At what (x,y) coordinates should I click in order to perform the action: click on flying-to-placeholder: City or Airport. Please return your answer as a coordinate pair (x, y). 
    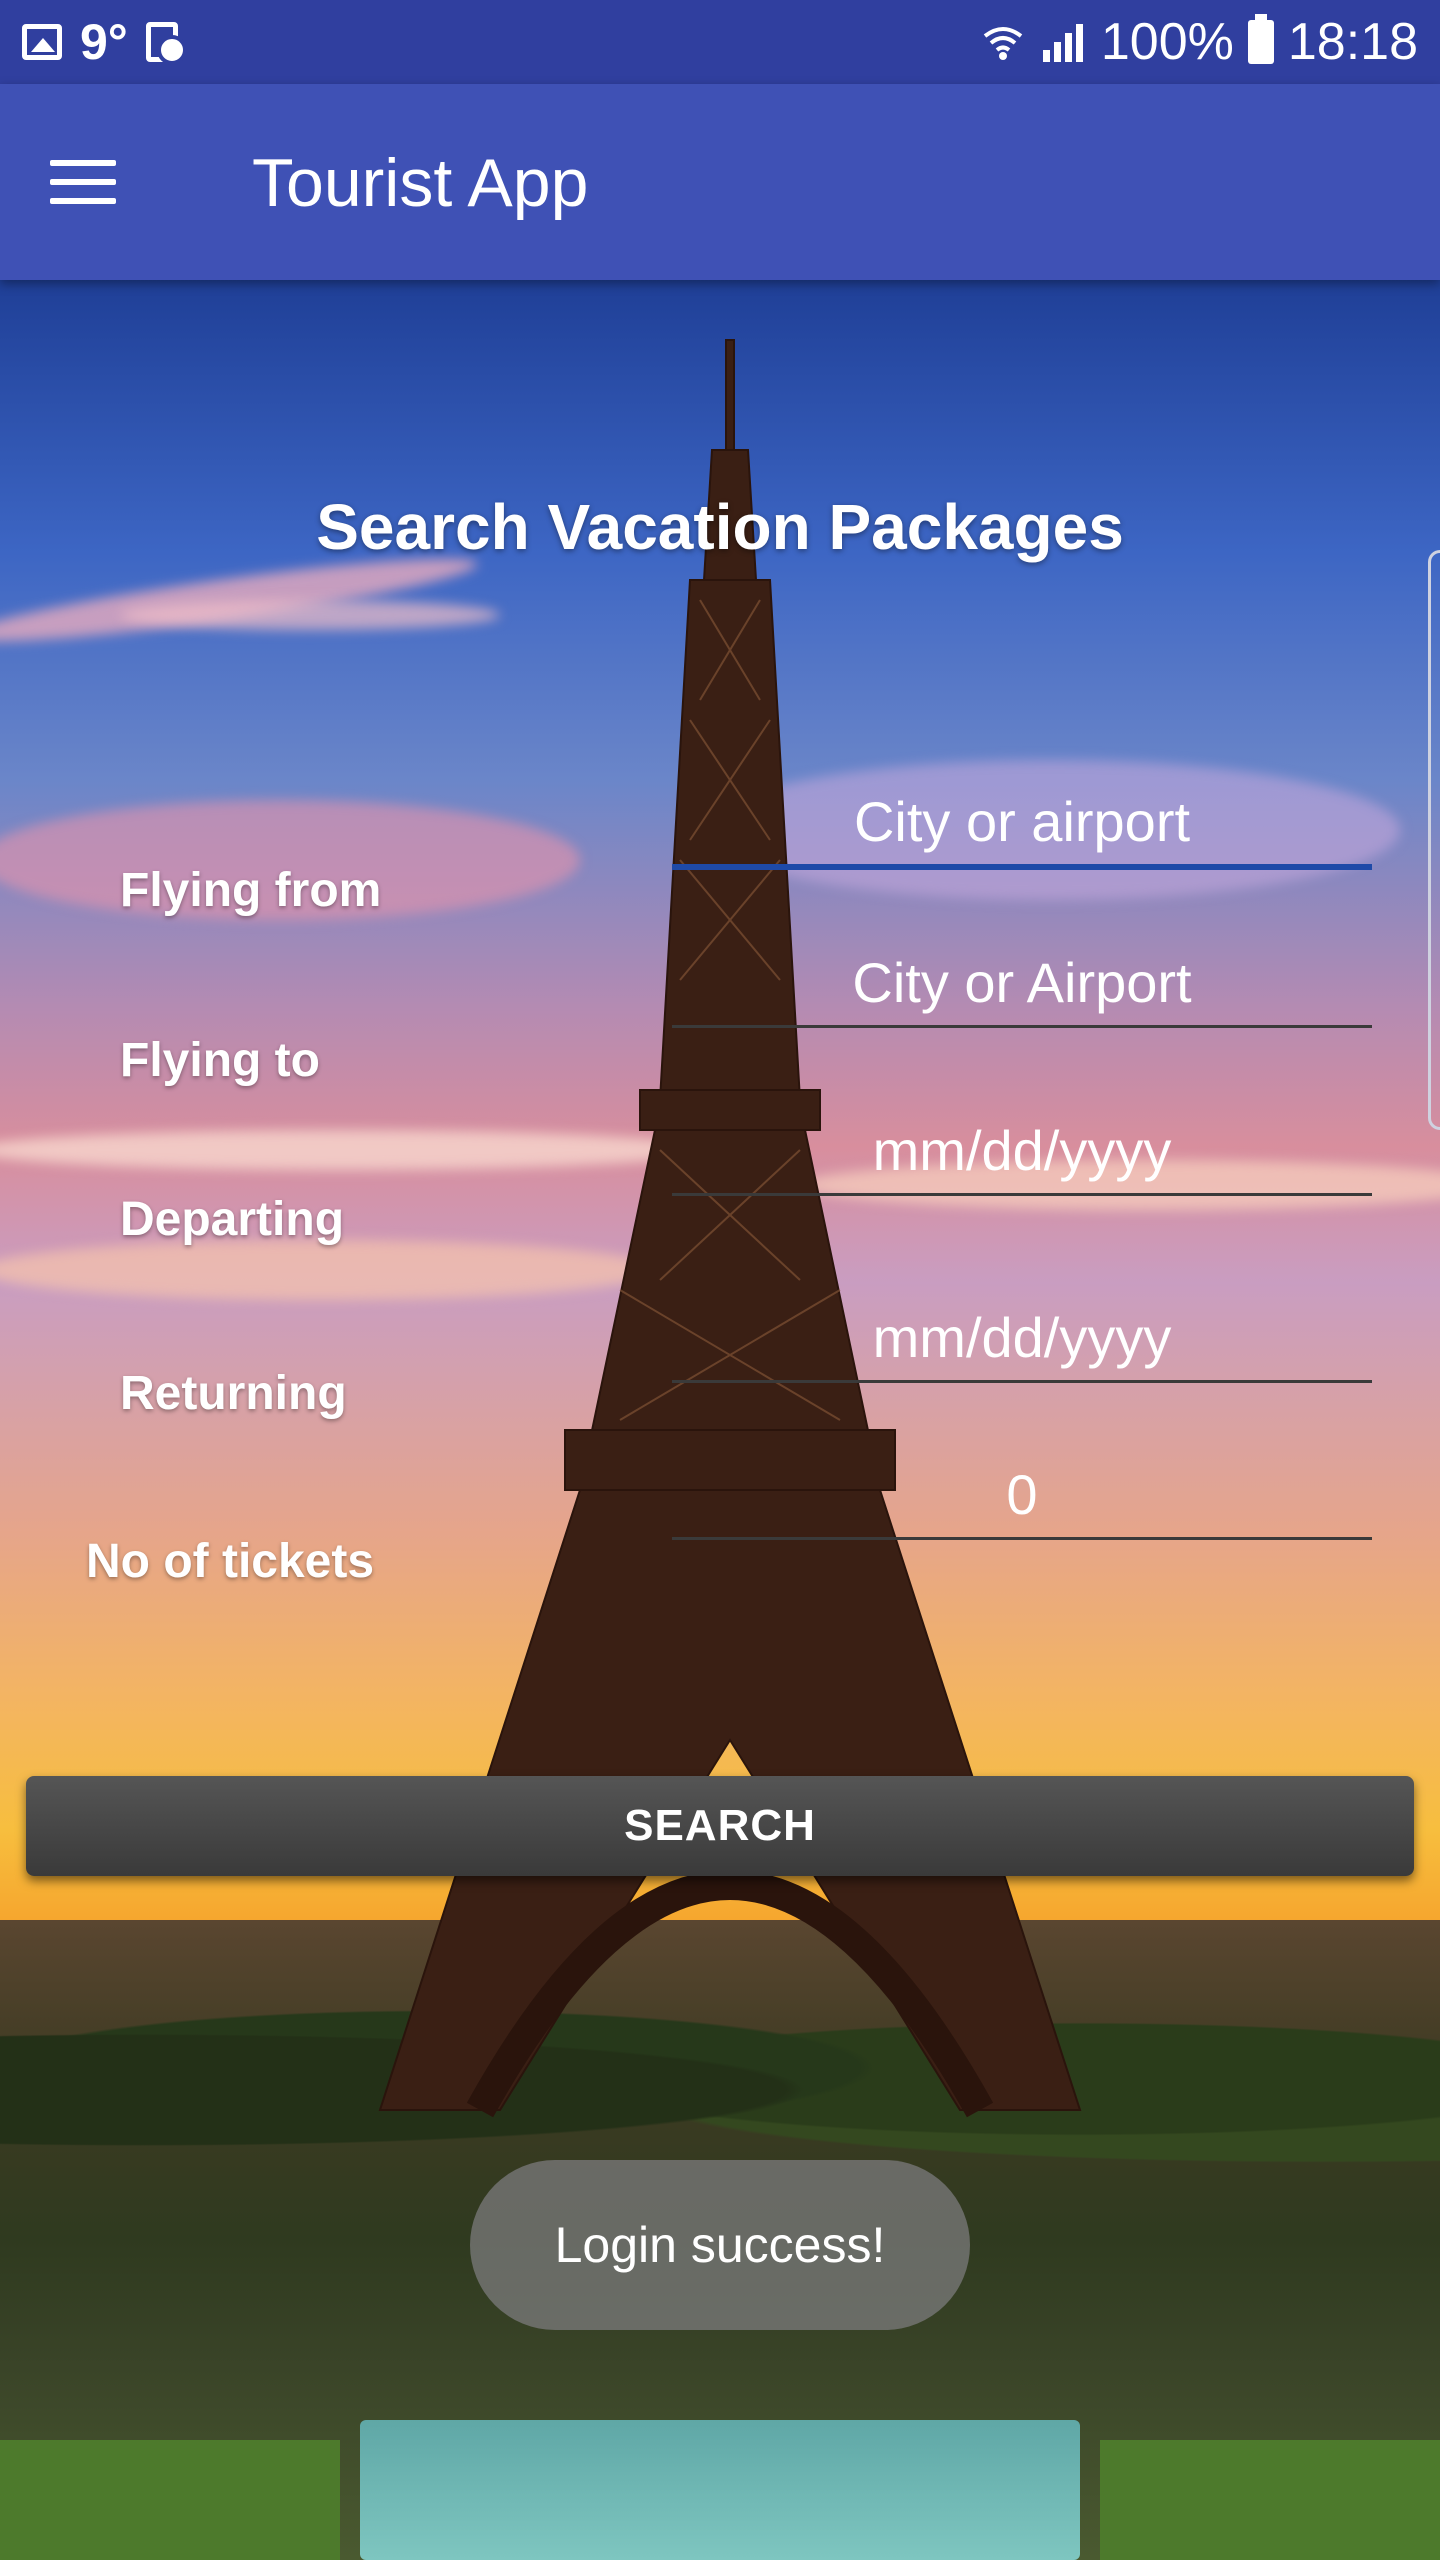
    Looking at the image, I should click on (1022, 982).